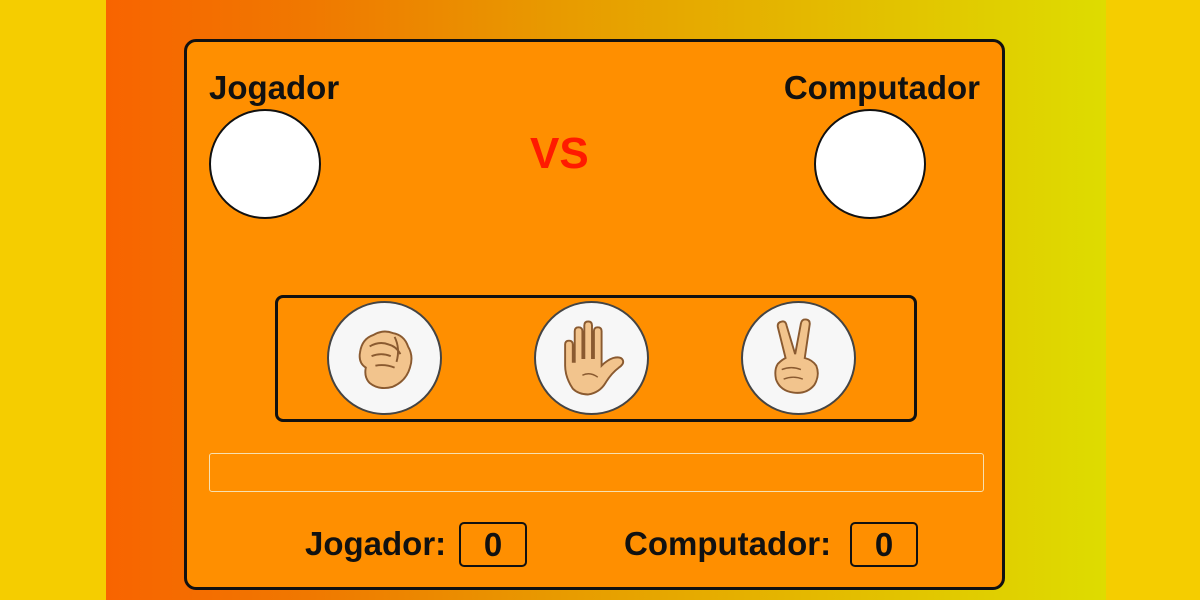 This screenshot has width=1200, height=600. What do you see at coordinates (265, 164) in the screenshot?
I see `player-choice-display` at bounding box center [265, 164].